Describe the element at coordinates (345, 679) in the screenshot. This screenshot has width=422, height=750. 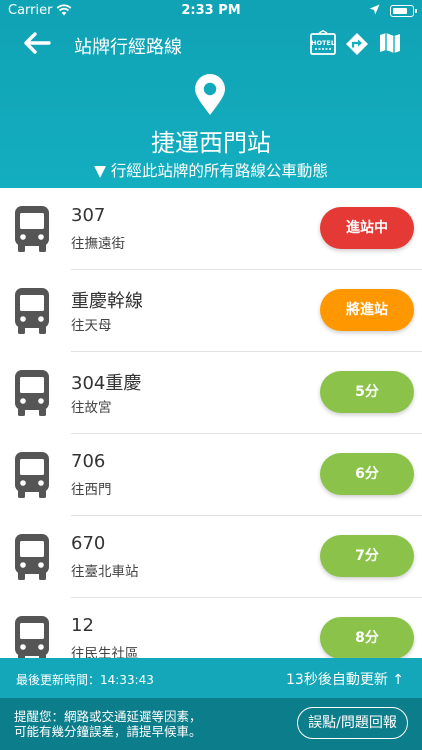
I see `auto-refresh-countdown: 13秒後自動更新 ↑` at that location.